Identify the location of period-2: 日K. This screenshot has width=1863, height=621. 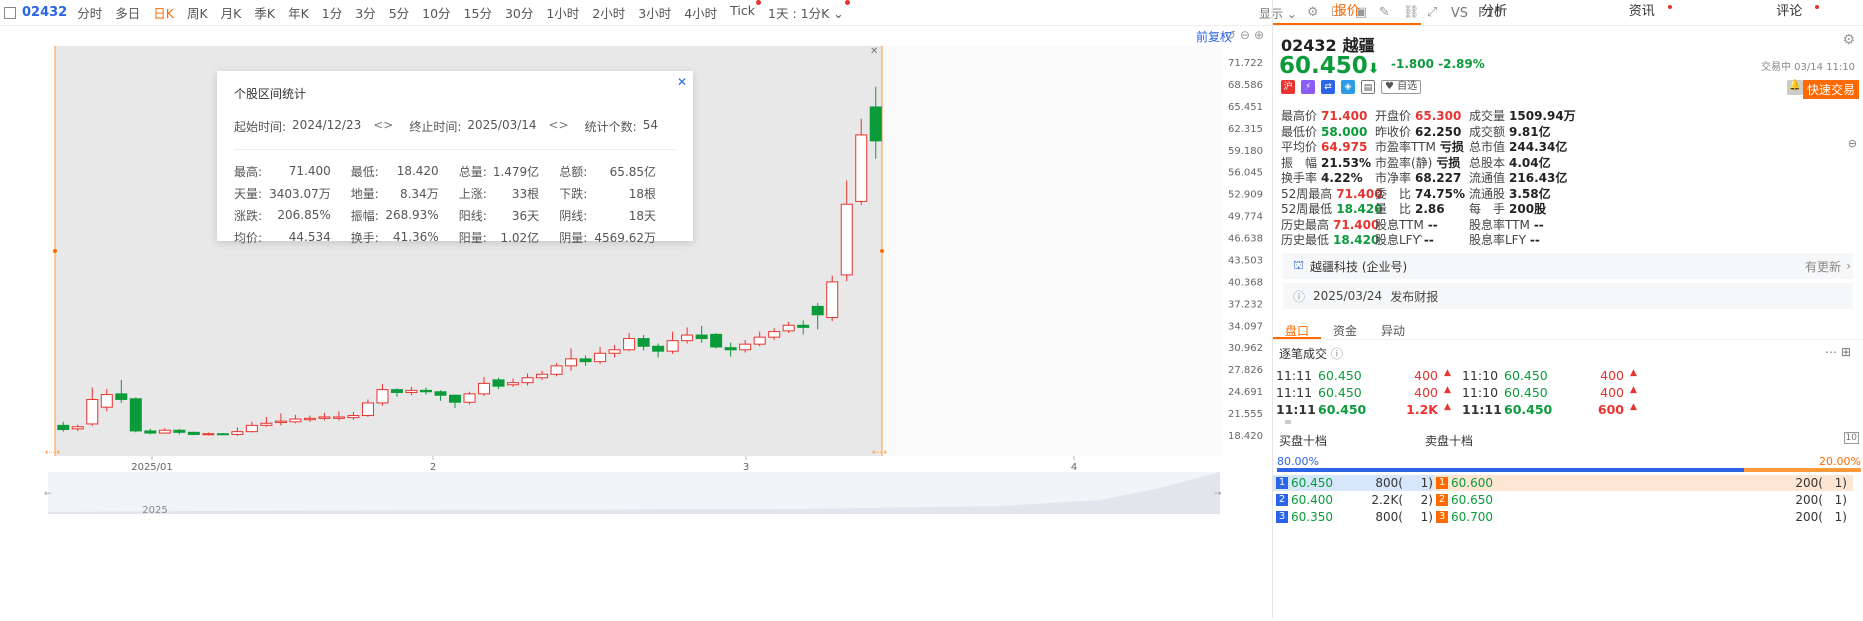
(163, 12).